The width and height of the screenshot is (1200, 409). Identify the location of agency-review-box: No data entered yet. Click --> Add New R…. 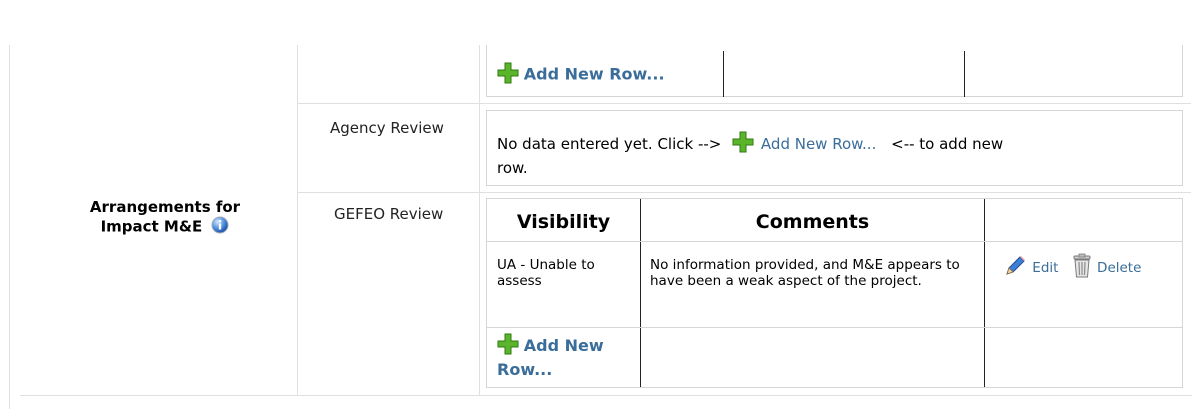
(834, 148).